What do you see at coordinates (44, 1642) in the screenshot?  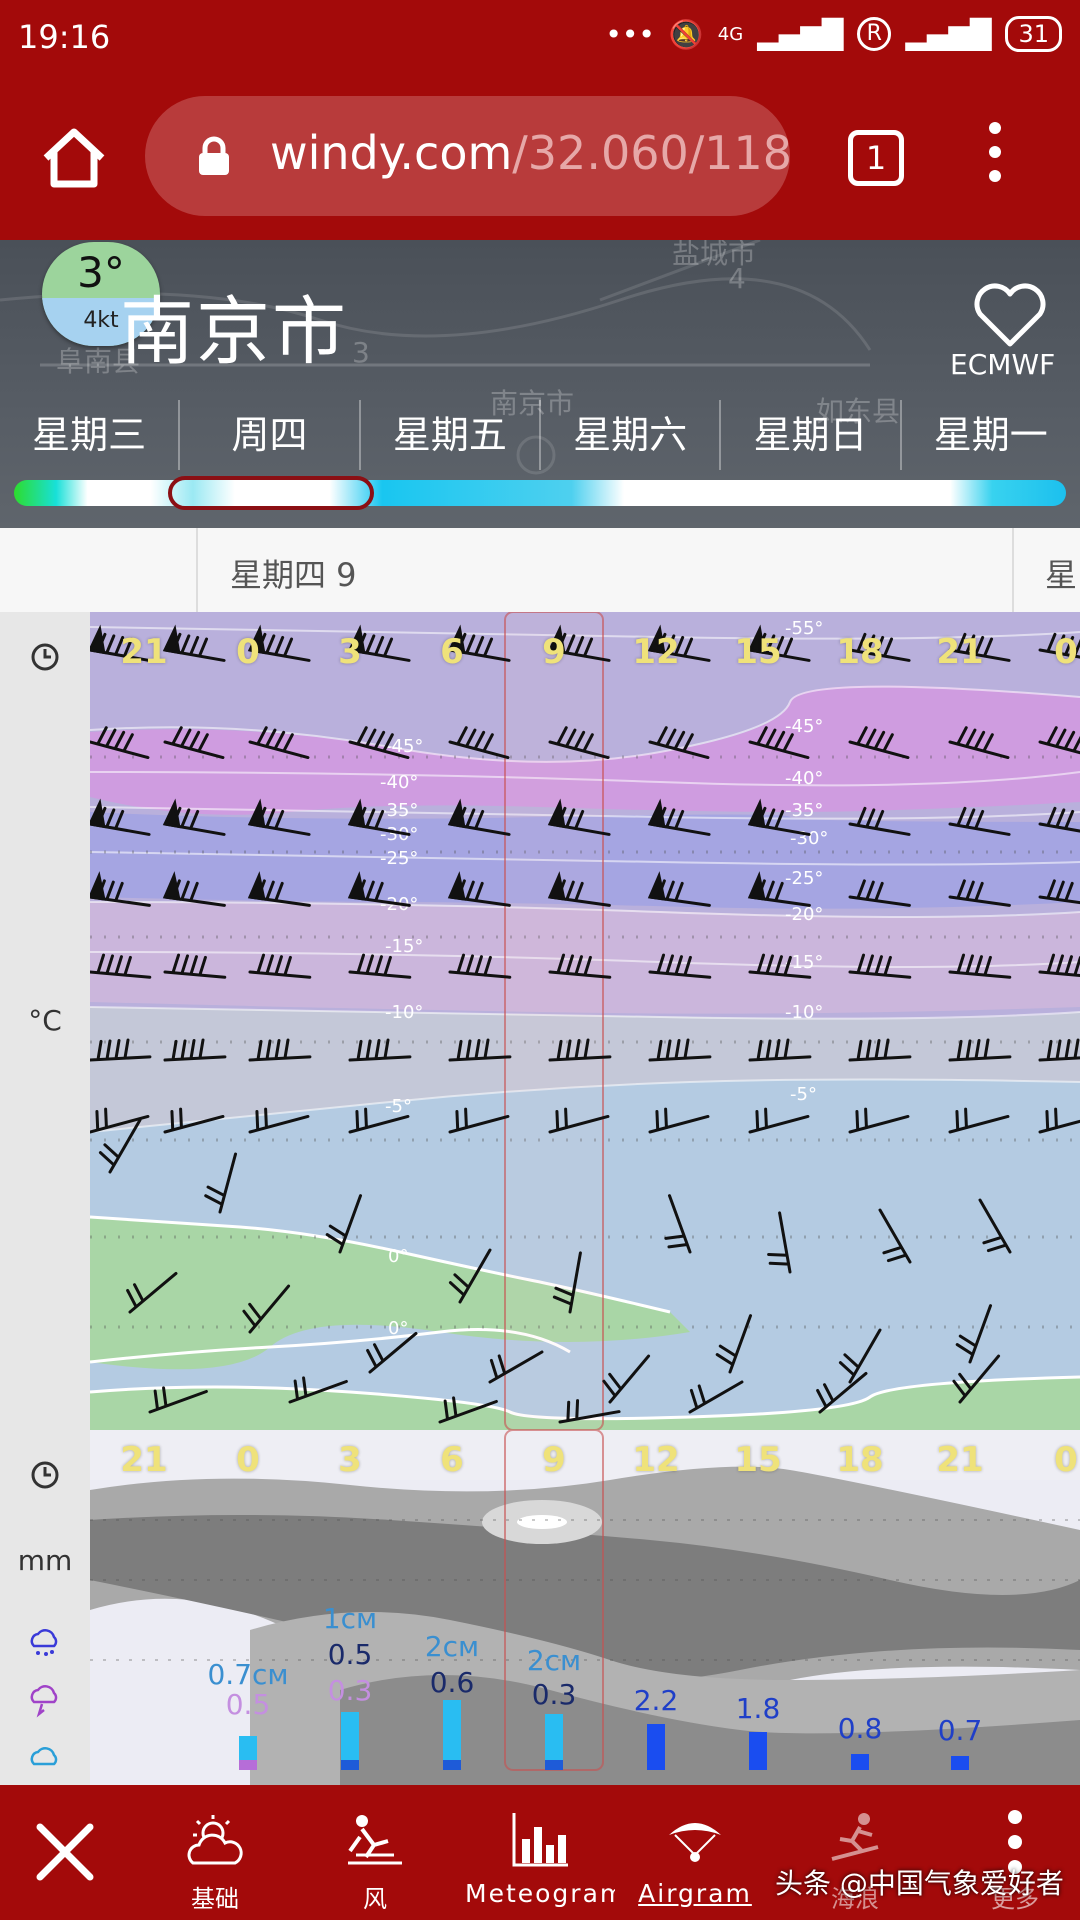 I see `rain-cloud-icon` at bounding box center [44, 1642].